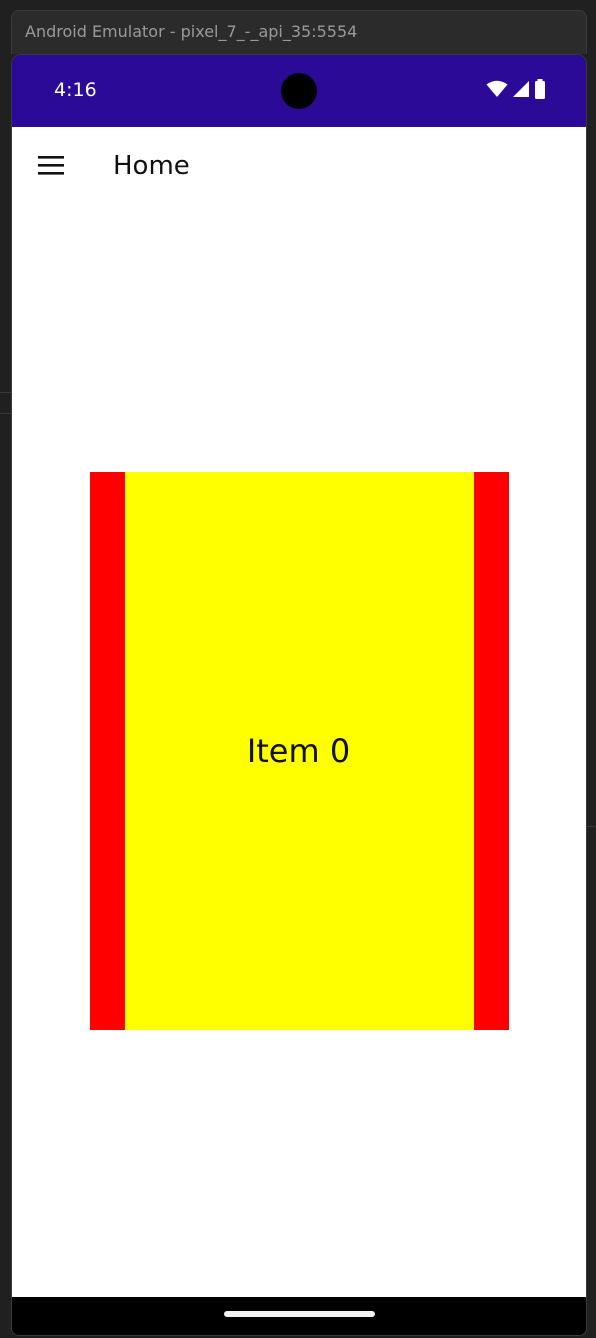 The height and width of the screenshot is (1338, 596). I want to click on window-titlebar: Android Emulator - pixel_7_-_api_35:5554, so click(299, 32).